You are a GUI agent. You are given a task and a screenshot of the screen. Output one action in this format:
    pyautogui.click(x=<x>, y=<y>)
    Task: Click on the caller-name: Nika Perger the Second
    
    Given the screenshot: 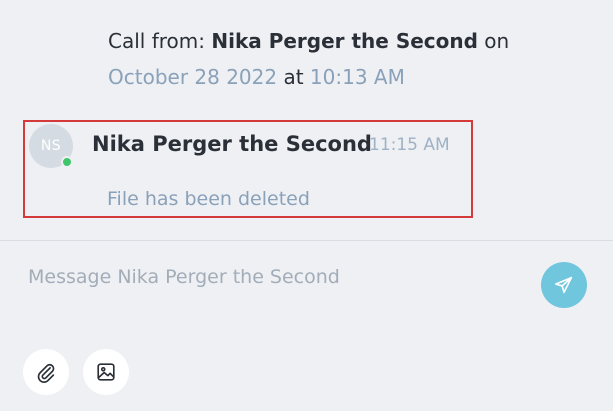 What is the action you would take?
    pyautogui.click(x=344, y=41)
    